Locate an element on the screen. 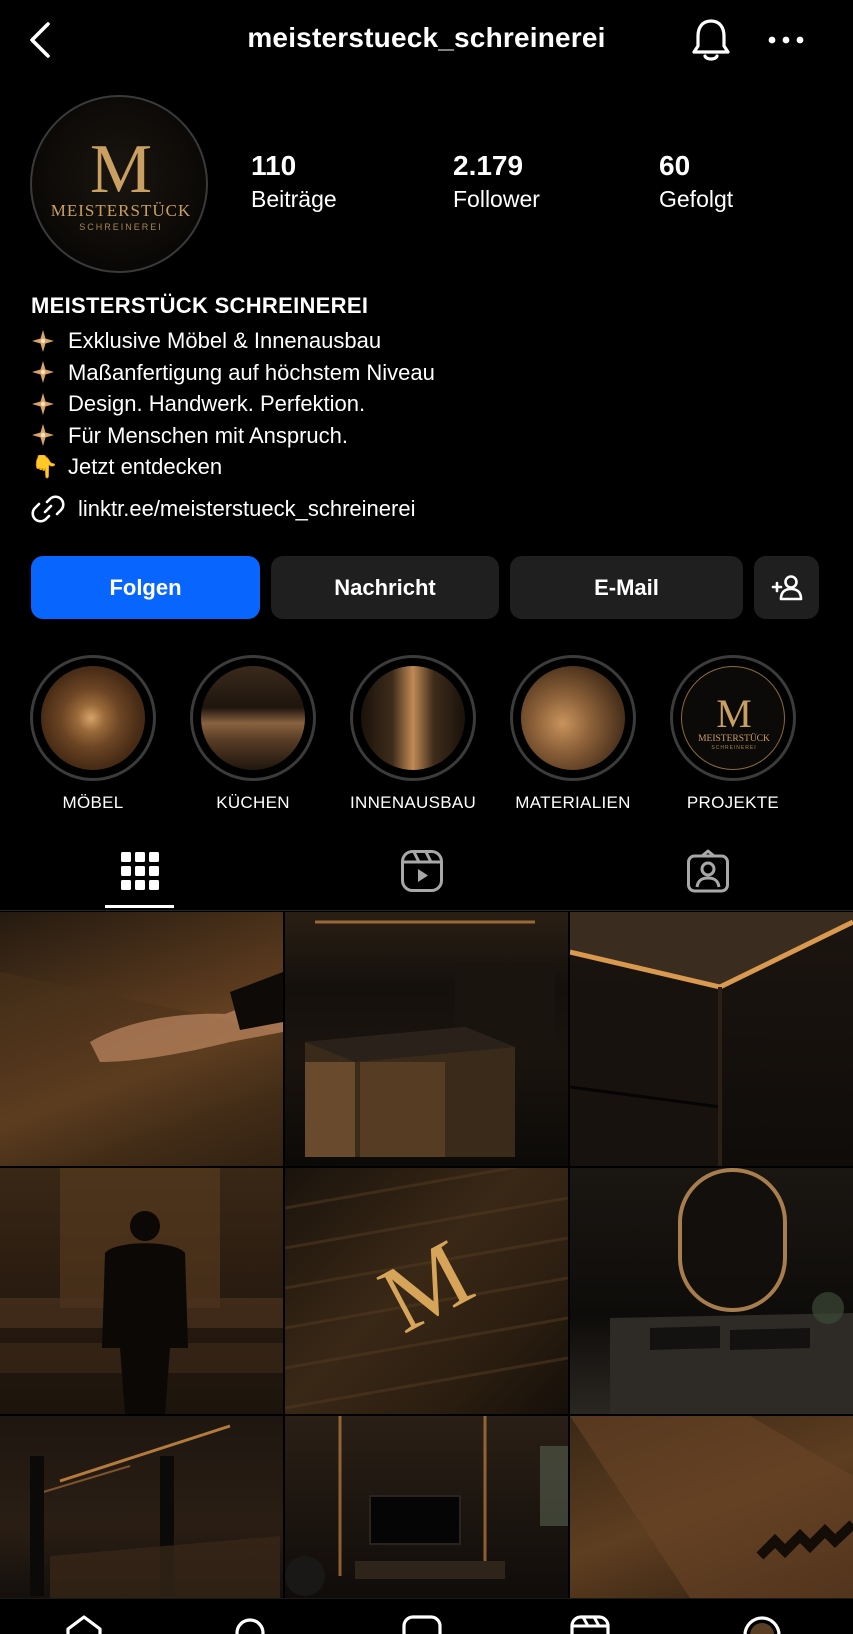 This screenshot has height=1634, width=853. highlight-innenausbau: INNENAUSBAU is located at coordinates (413, 734).